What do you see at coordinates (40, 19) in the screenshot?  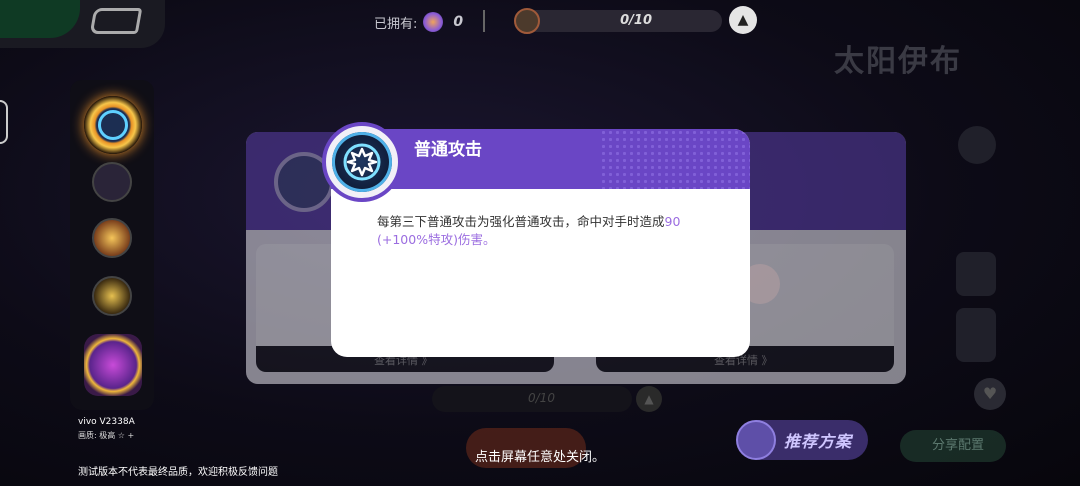 I see `back-button-accent` at bounding box center [40, 19].